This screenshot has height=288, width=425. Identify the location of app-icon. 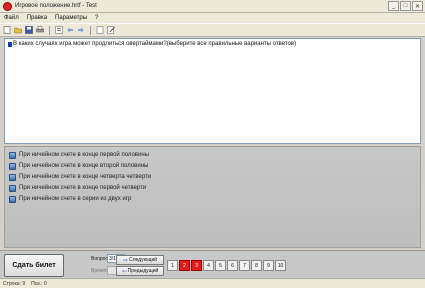
(7, 6).